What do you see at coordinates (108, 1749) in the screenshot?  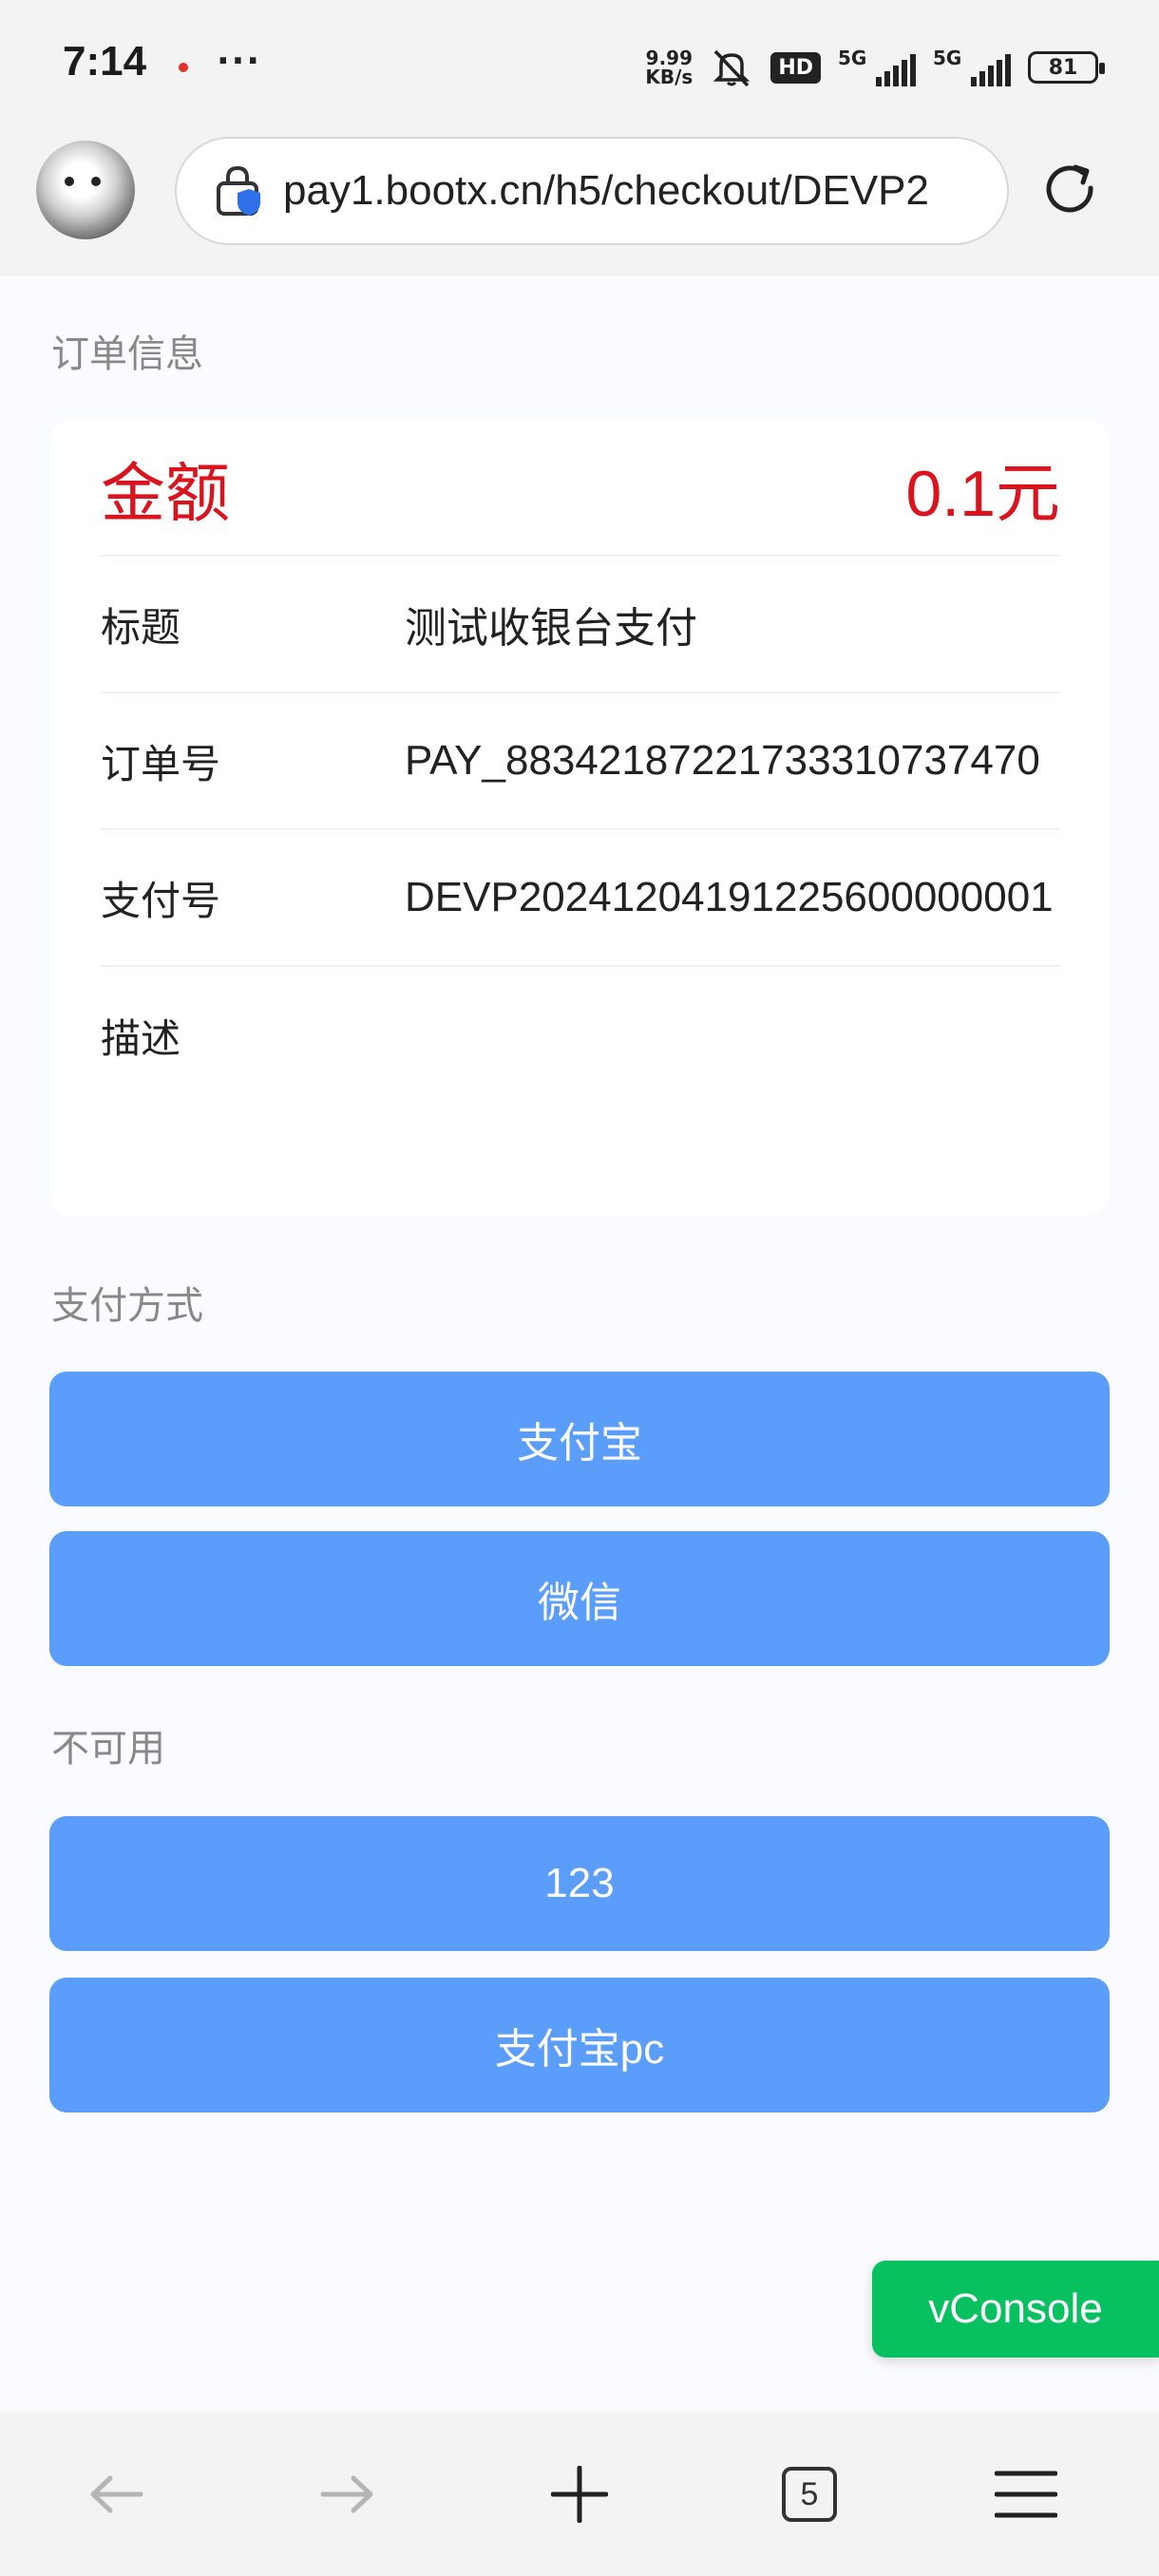 I see `unavailable-title: 不可用` at bounding box center [108, 1749].